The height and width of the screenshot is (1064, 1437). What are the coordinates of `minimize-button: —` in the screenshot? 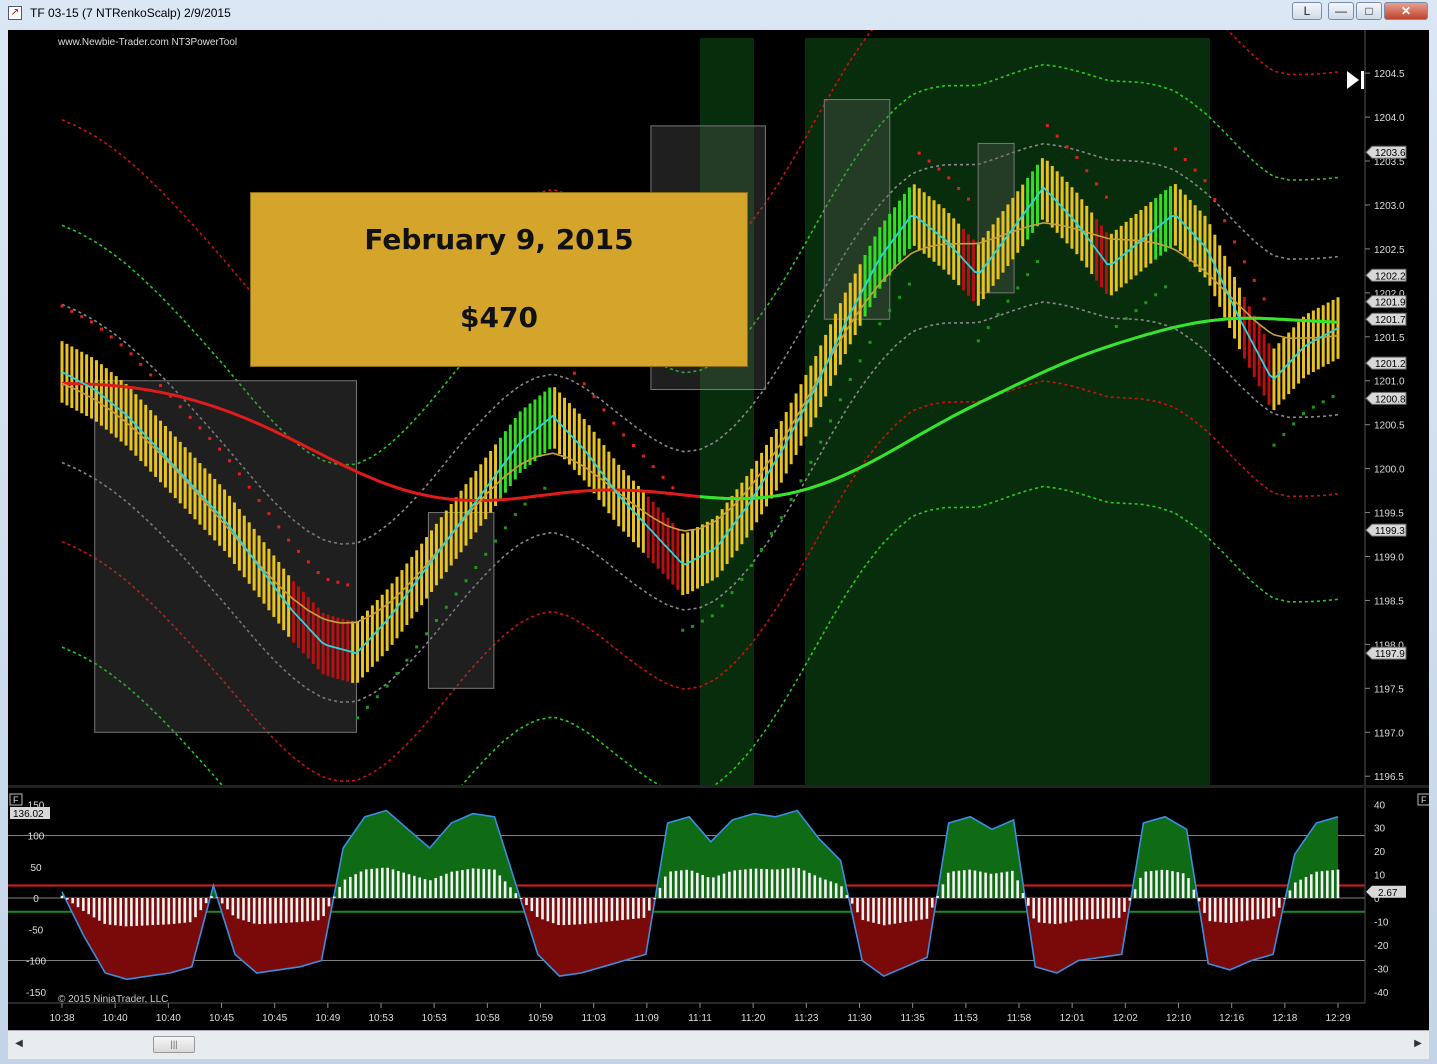 It's located at (1341, 11).